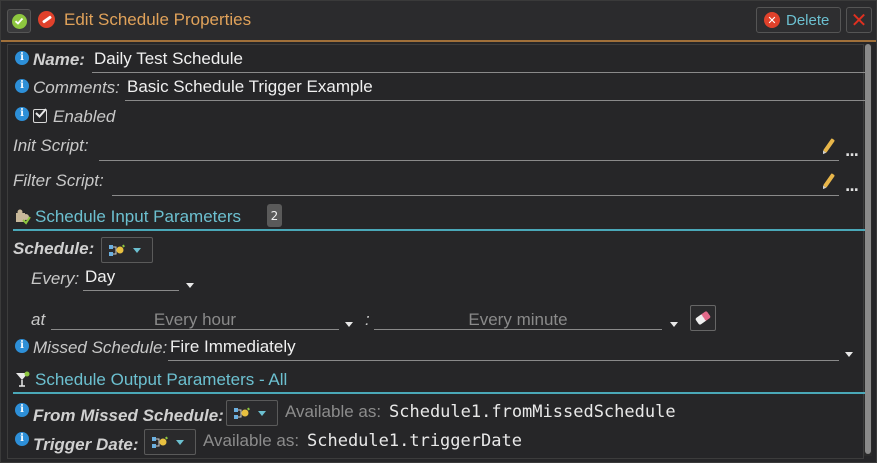 The width and height of the screenshot is (877, 463). I want to click on clear-time-button, so click(703, 318).